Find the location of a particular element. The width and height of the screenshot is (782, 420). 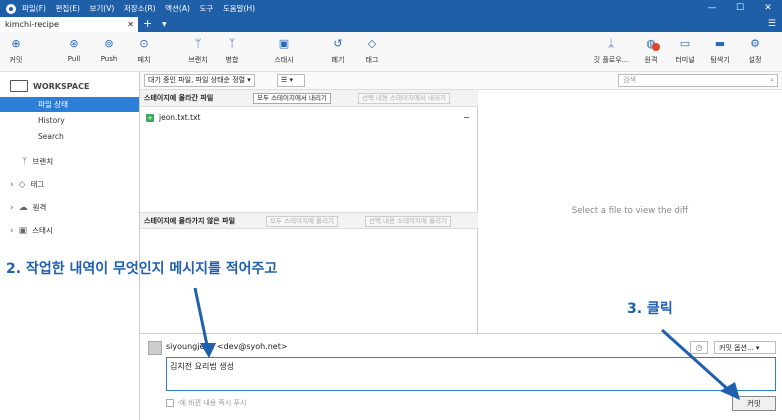

tab-label: kimchi-recipe is located at coordinates (32, 24).